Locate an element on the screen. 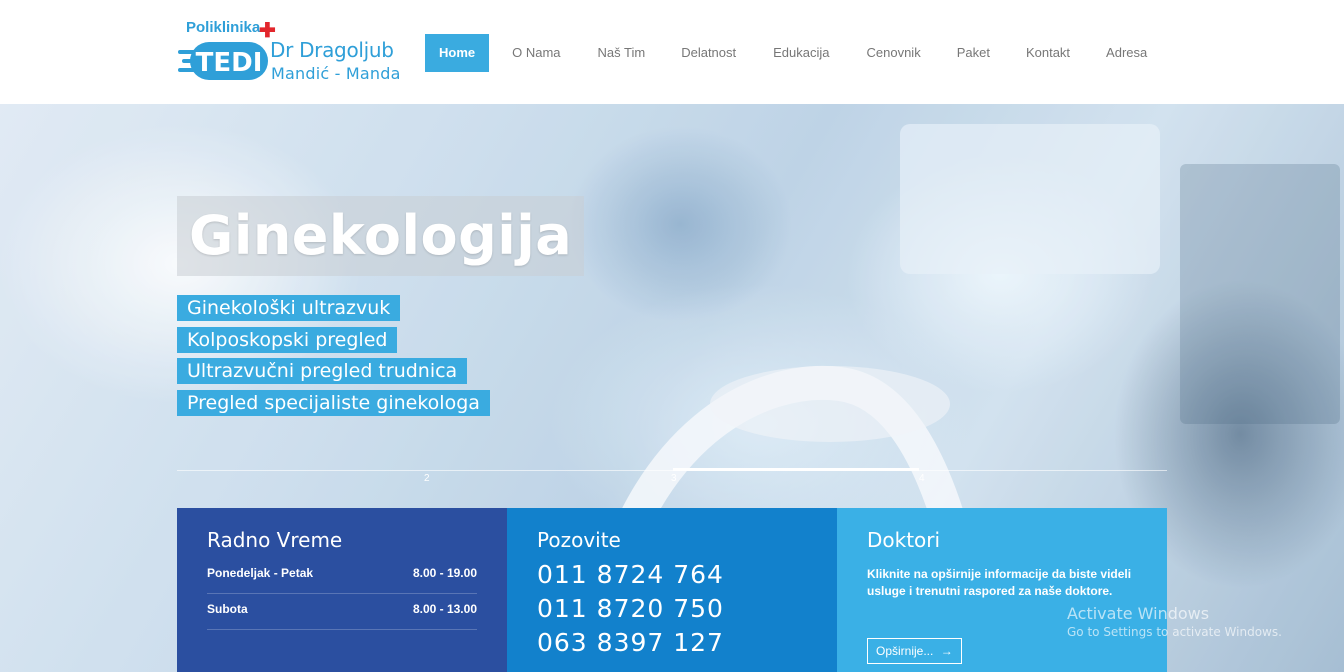 This screenshot has width=1344, height=672. hours-day: Ponedeljak - Petak is located at coordinates (260, 573).